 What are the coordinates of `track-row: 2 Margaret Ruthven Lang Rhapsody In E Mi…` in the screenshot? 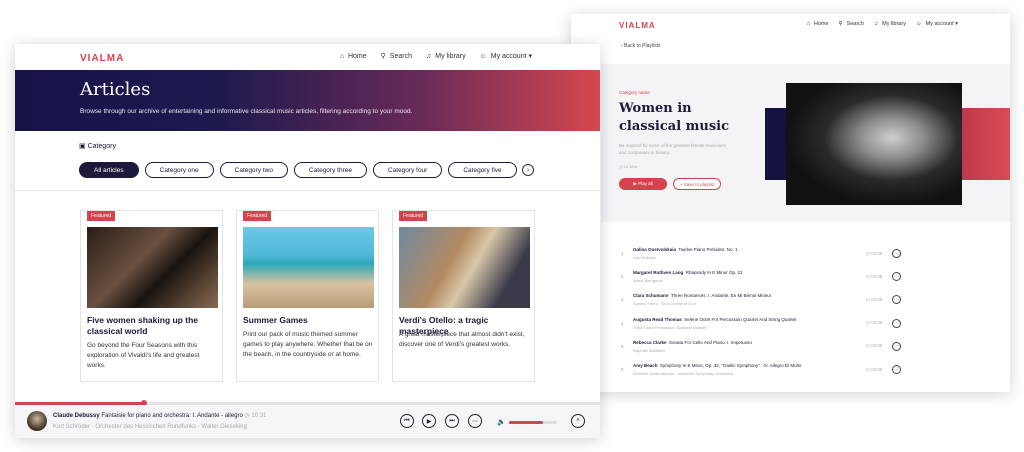 It's located at (761, 276).